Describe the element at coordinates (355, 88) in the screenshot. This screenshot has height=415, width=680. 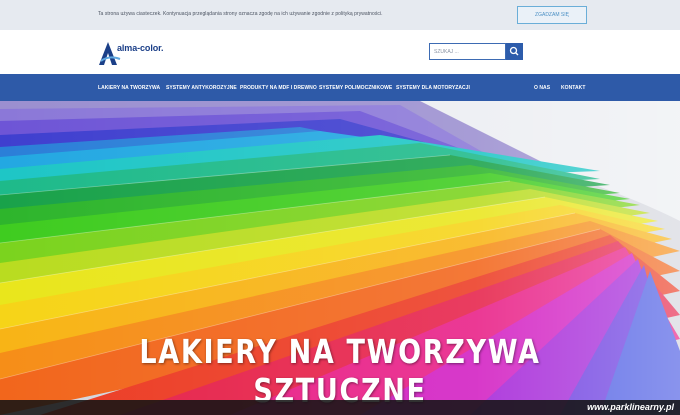
I see `nav-item-systemy-polimocznikowe: SYSTEMY POLIMOCZNIKOWE` at that location.